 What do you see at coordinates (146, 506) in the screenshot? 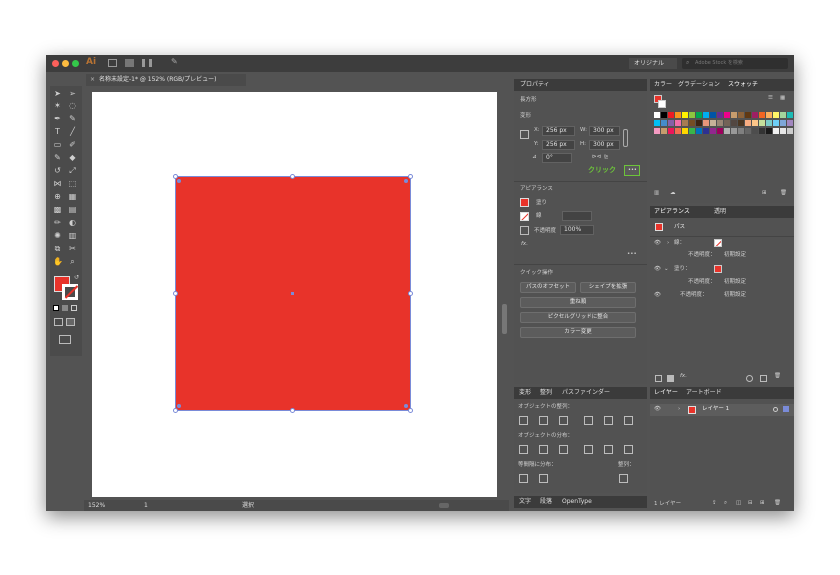
I see `artboard-number: 1` at bounding box center [146, 506].